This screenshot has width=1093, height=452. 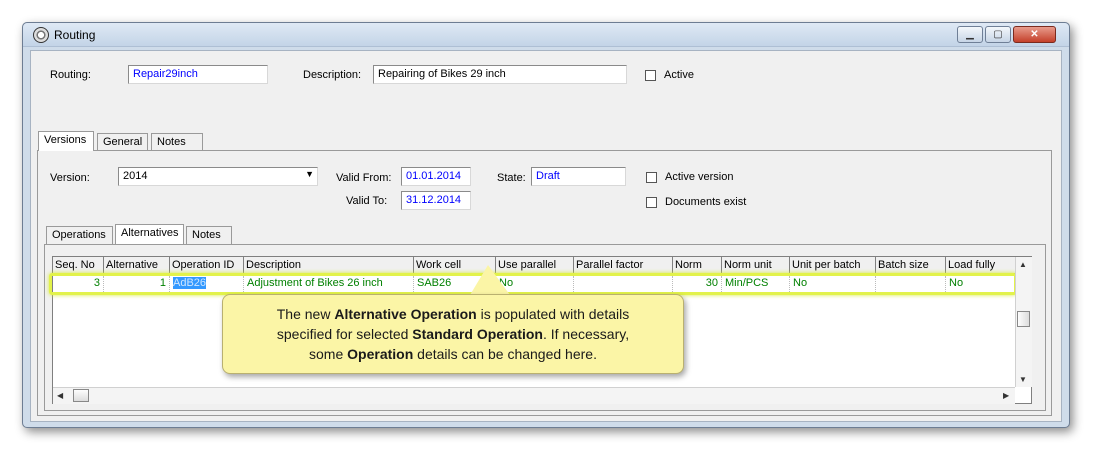 I want to click on row-highlight, so click(x=533, y=284).